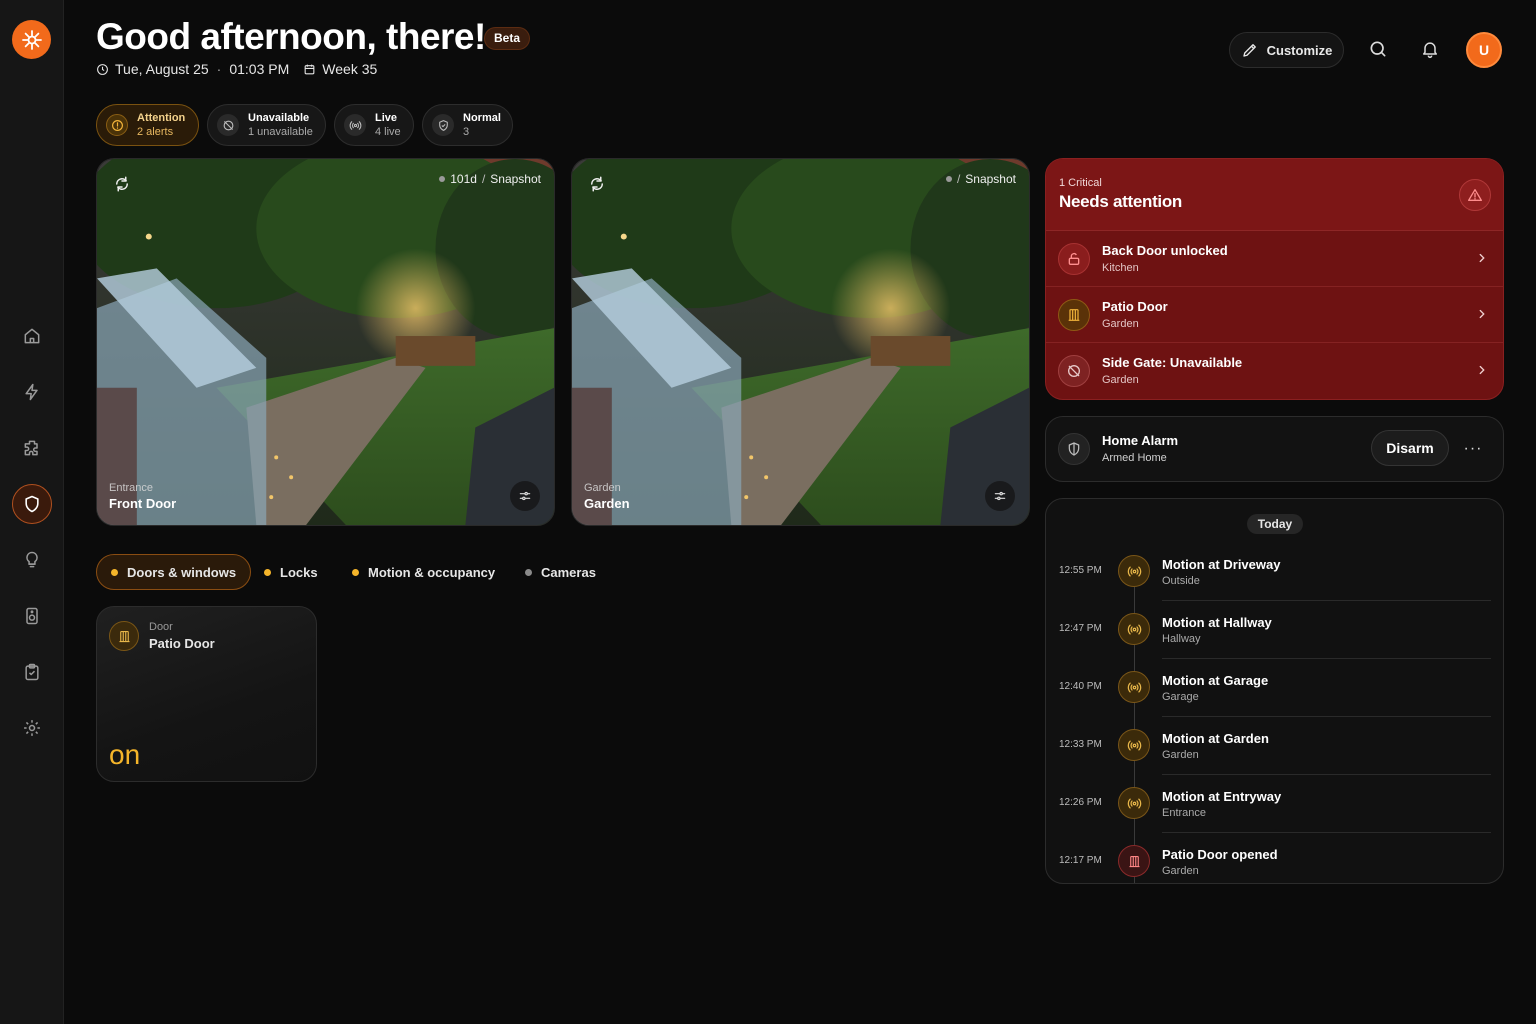  Describe the element at coordinates (1080, 628) in the screenshot. I see `event-time: 12:47 PM` at that location.